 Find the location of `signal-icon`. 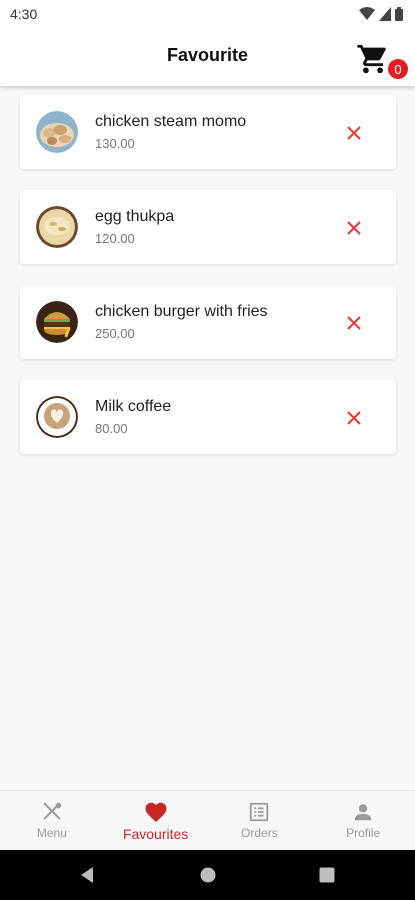

signal-icon is located at coordinates (385, 14).